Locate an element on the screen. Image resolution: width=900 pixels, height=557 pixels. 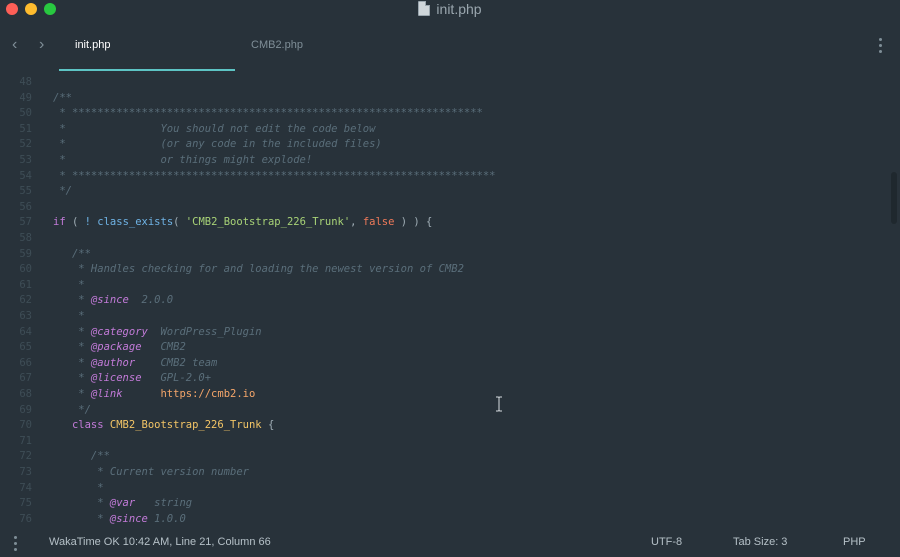
code-line: 69 */ is located at coordinates (45, 411).